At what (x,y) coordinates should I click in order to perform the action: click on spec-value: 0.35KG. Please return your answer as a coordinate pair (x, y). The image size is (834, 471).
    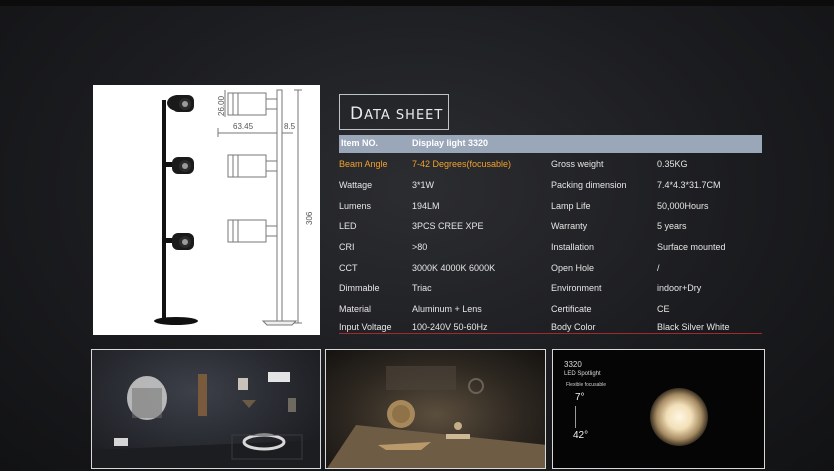
    Looking at the image, I should click on (672, 164).